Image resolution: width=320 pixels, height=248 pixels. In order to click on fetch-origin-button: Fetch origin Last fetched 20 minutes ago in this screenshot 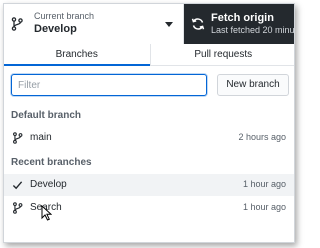, I will do `click(239, 24)`.